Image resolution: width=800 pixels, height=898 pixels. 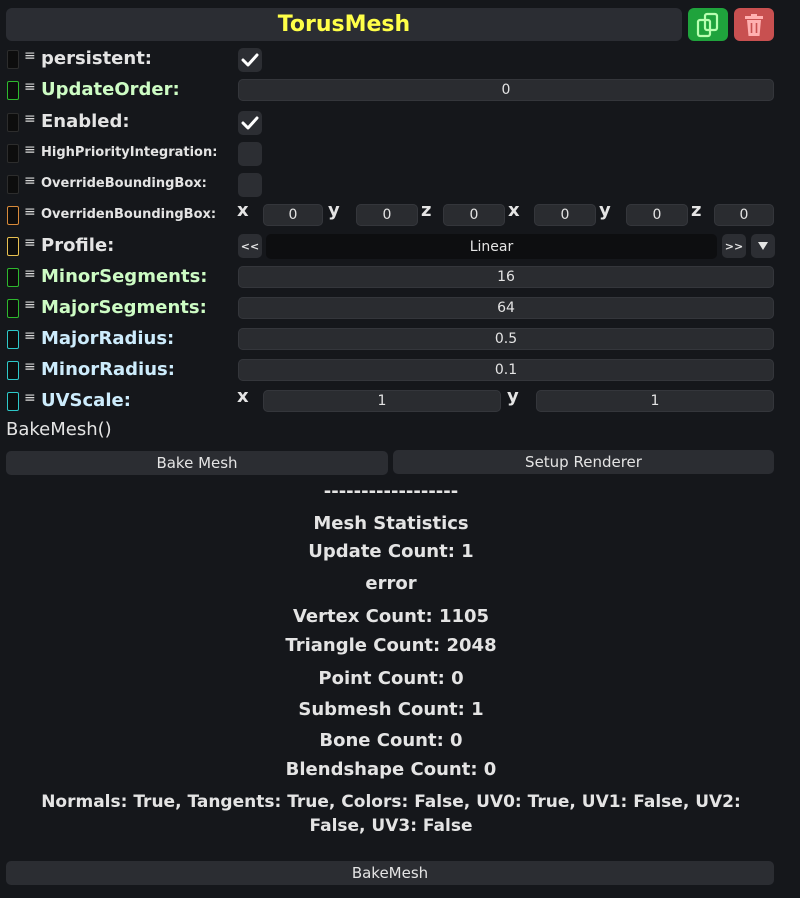 What do you see at coordinates (744, 215) in the screenshot?
I see `bbox-max-z-input: 0` at bounding box center [744, 215].